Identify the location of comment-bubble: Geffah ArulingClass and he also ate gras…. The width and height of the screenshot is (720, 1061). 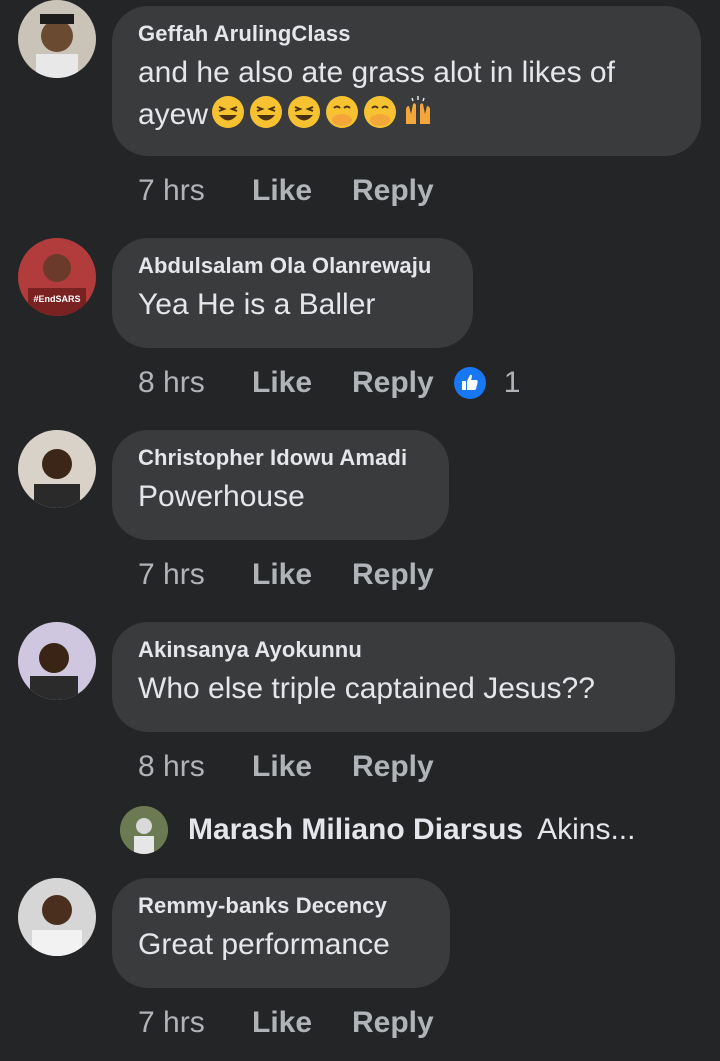
(406, 81).